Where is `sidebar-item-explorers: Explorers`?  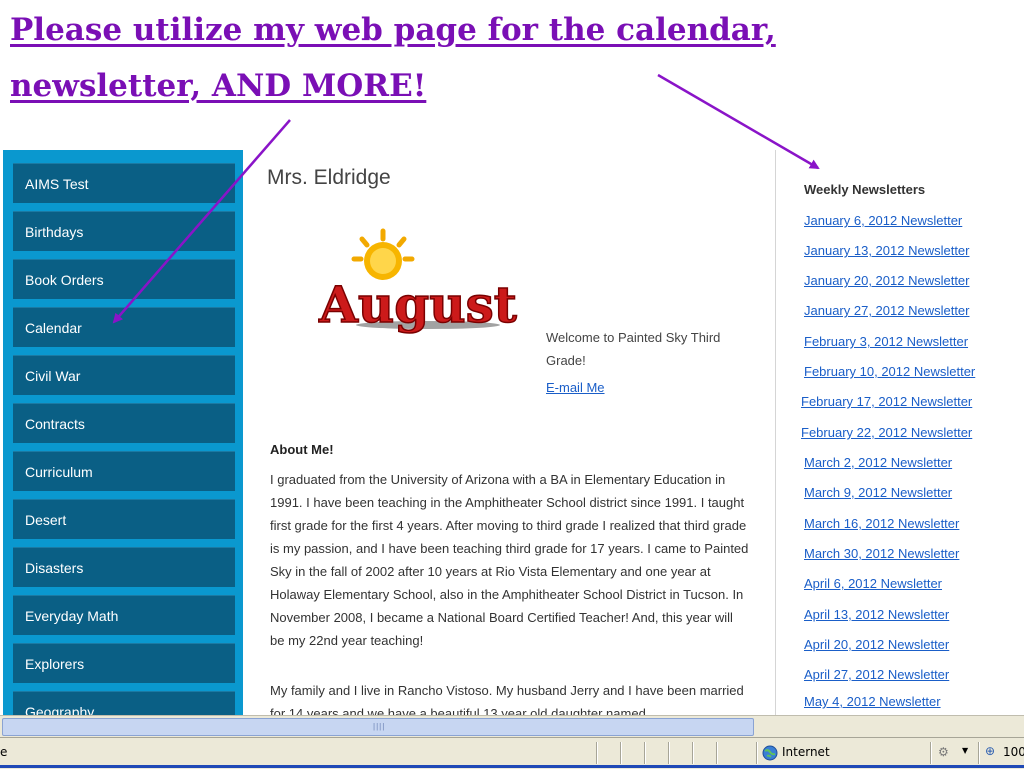 sidebar-item-explorers: Explorers is located at coordinates (124, 663).